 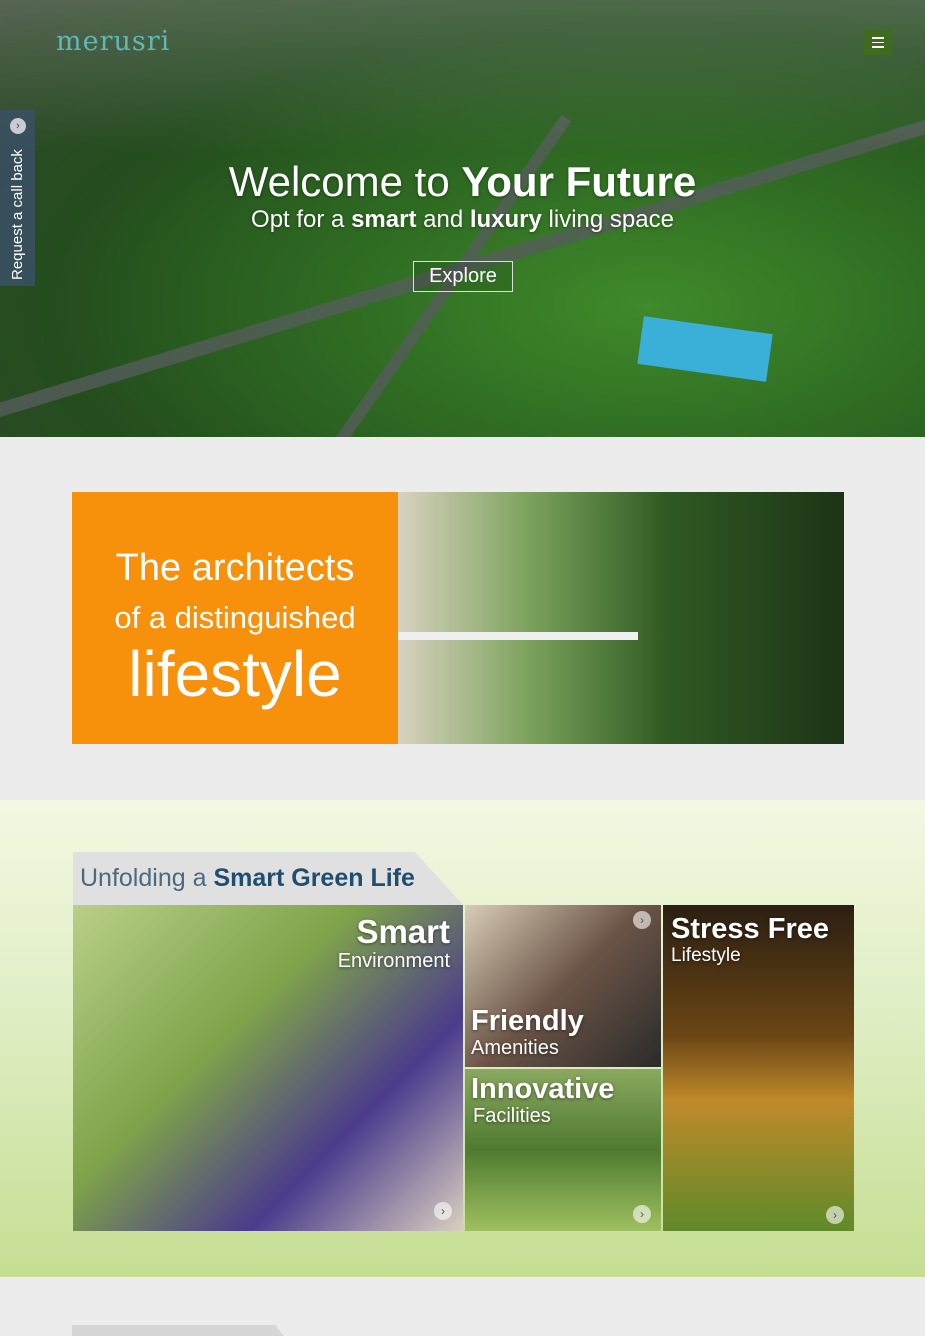 I want to click on hamburger-icon, so click(x=877, y=38).